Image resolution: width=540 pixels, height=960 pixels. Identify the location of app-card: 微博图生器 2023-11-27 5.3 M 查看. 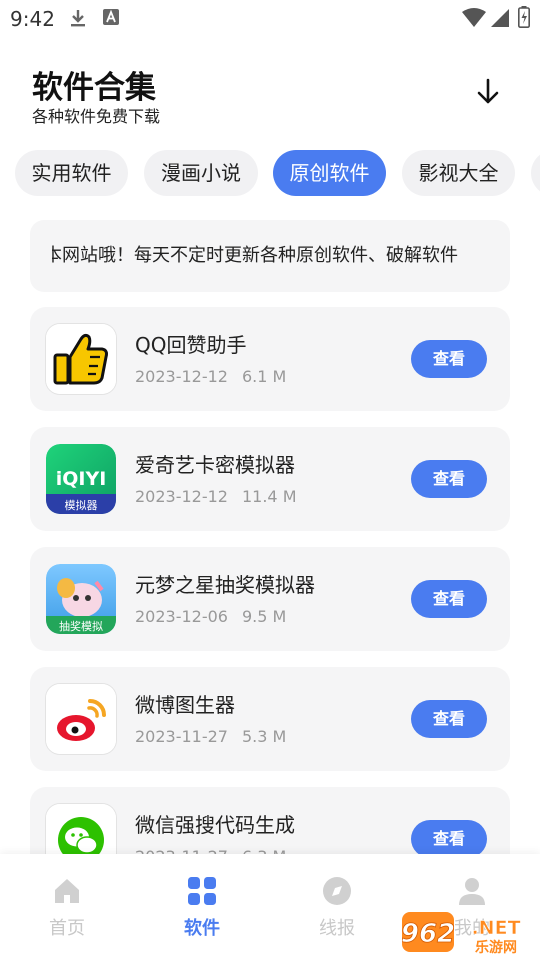
(270, 719).